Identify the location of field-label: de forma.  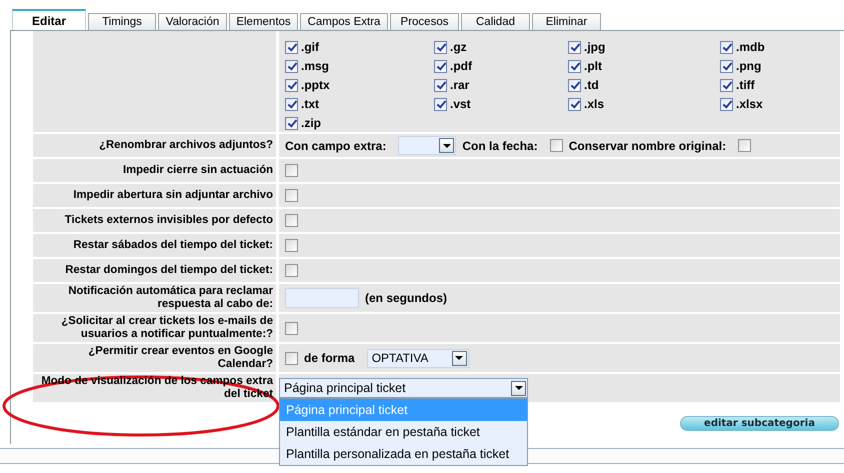
(329, 358).